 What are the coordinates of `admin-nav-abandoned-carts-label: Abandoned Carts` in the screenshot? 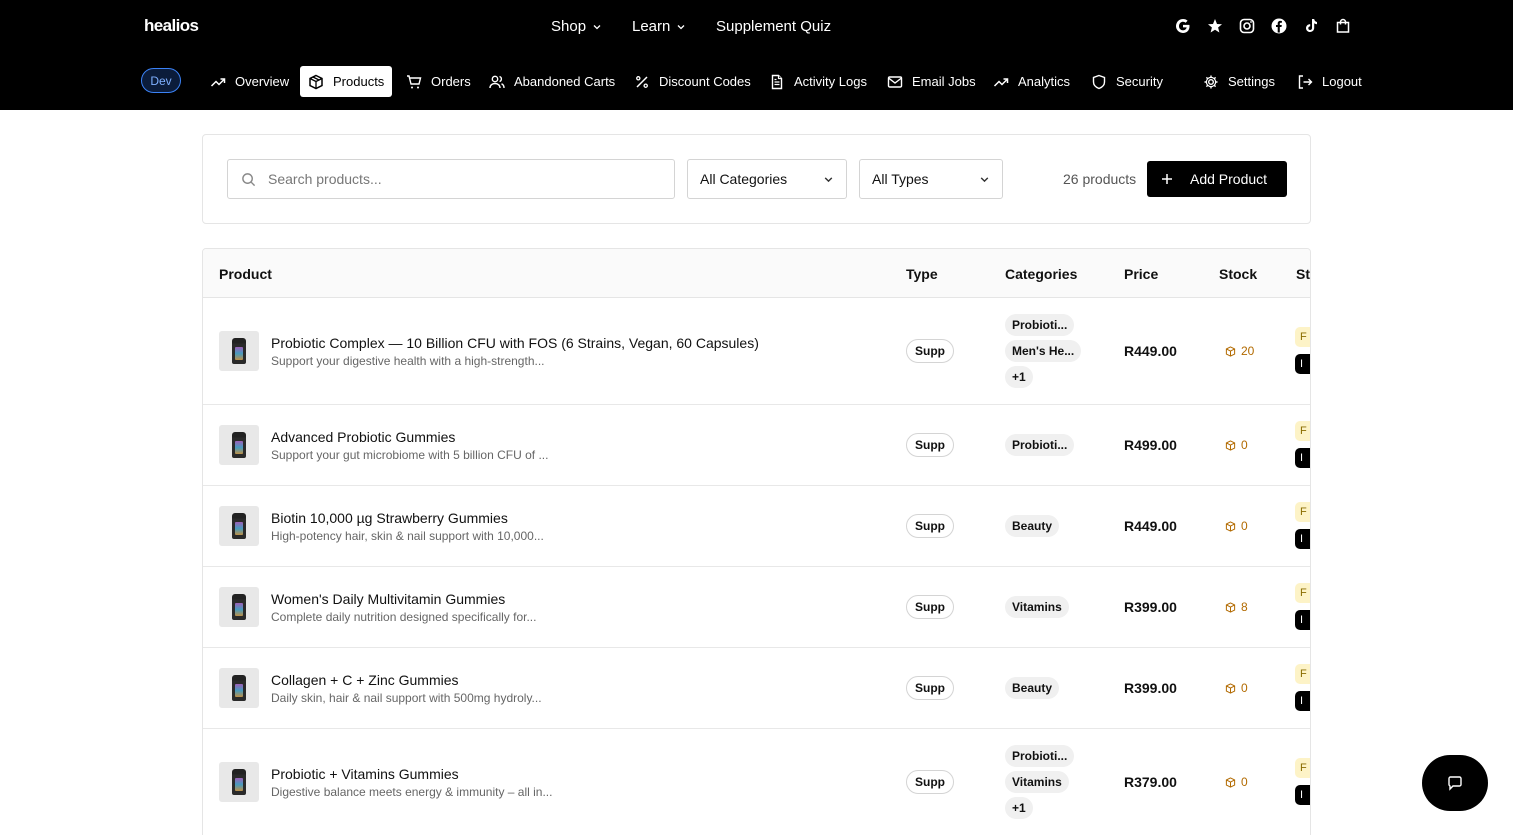 It's located at (565, 81).